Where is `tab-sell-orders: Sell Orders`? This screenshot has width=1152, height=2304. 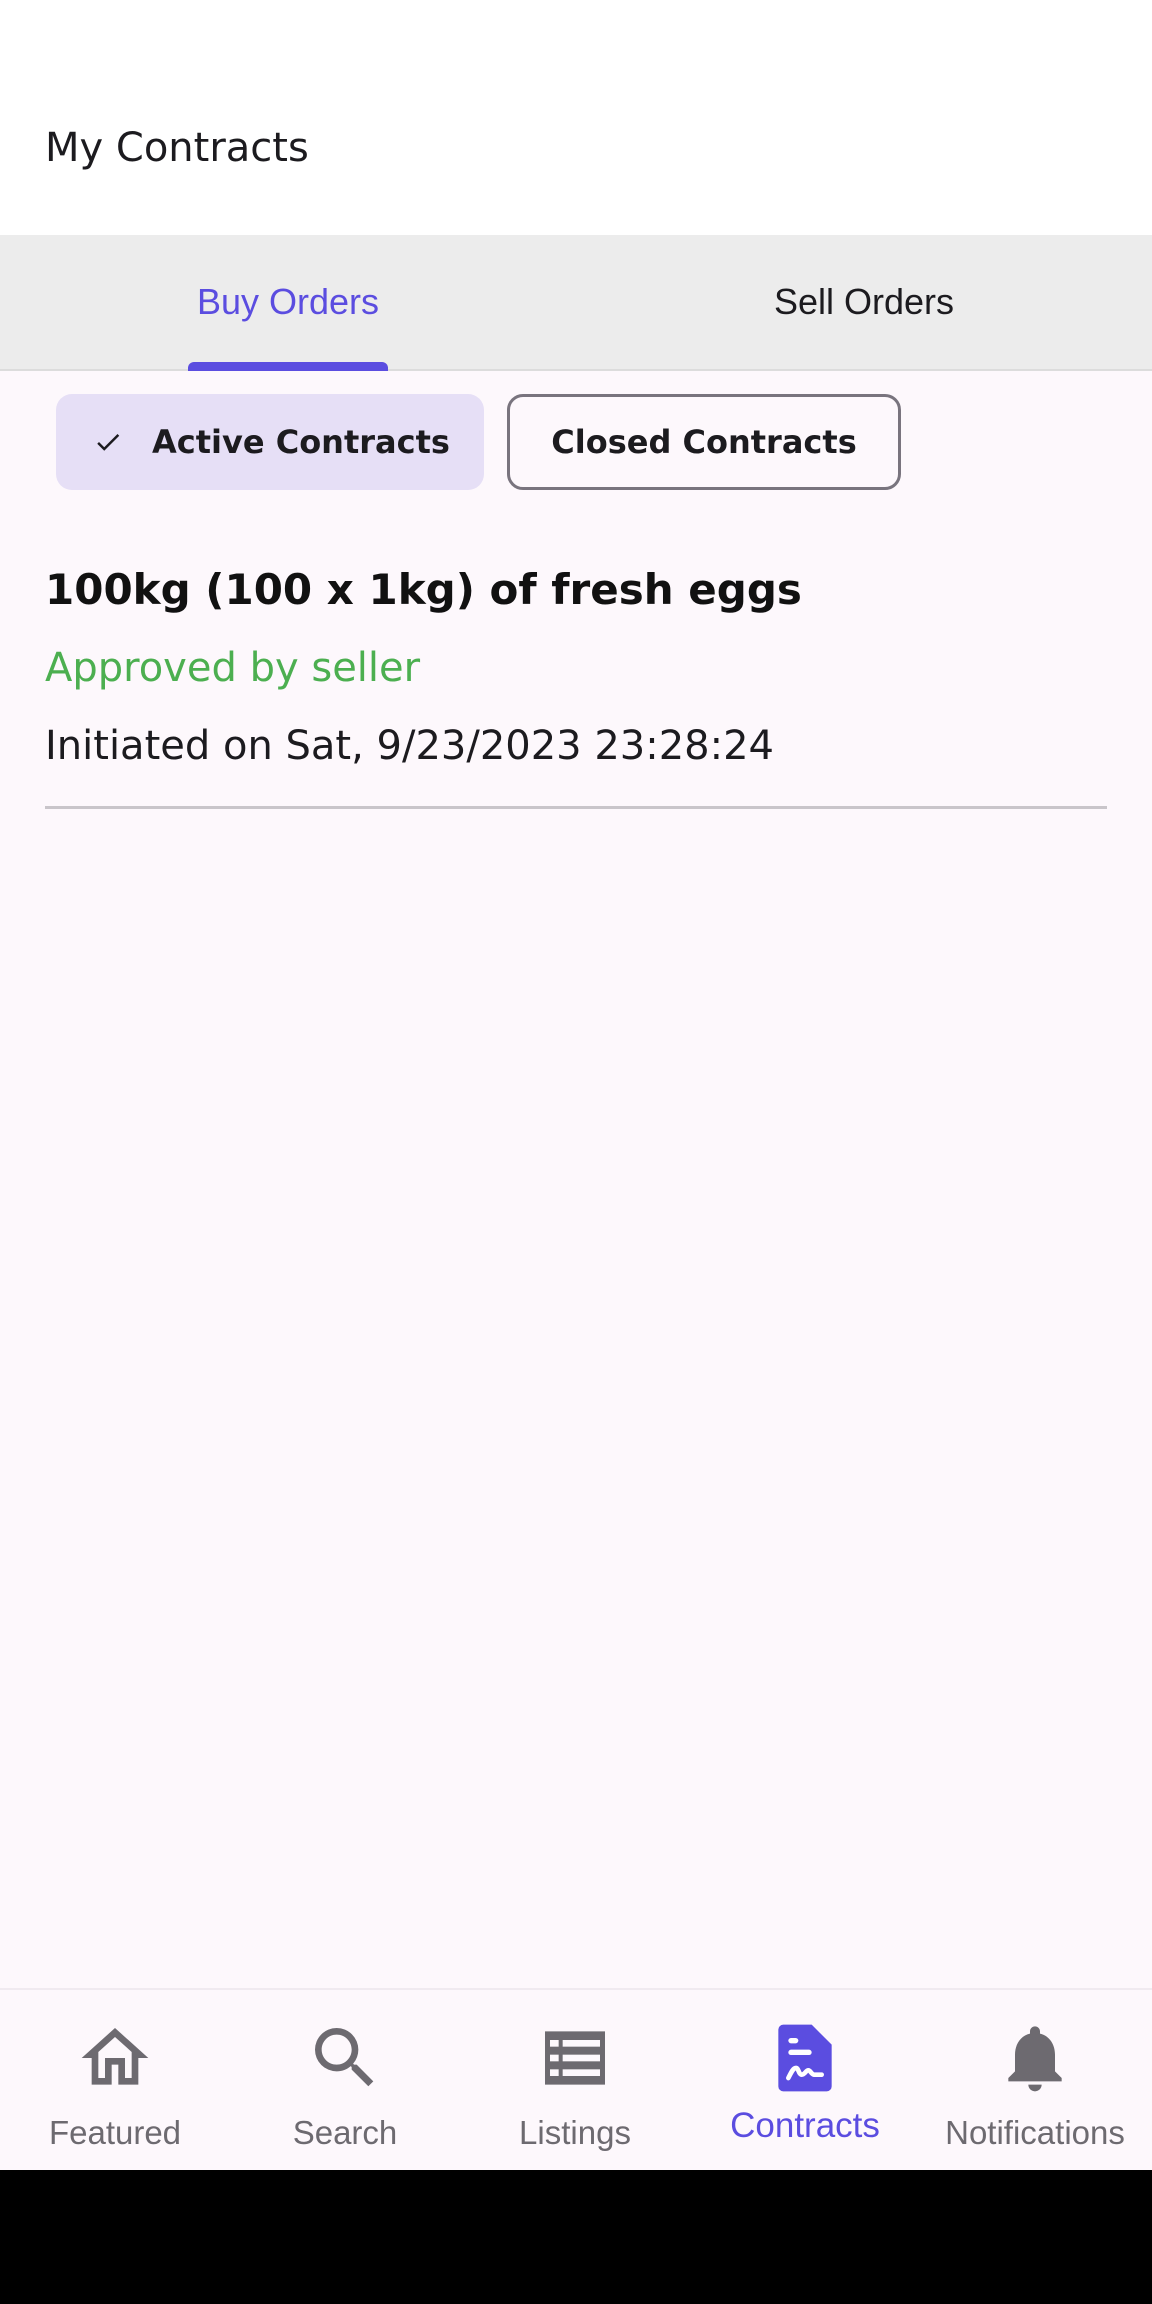 tab-sell-orders: Sell Orders is located at coordinates (864, 302).